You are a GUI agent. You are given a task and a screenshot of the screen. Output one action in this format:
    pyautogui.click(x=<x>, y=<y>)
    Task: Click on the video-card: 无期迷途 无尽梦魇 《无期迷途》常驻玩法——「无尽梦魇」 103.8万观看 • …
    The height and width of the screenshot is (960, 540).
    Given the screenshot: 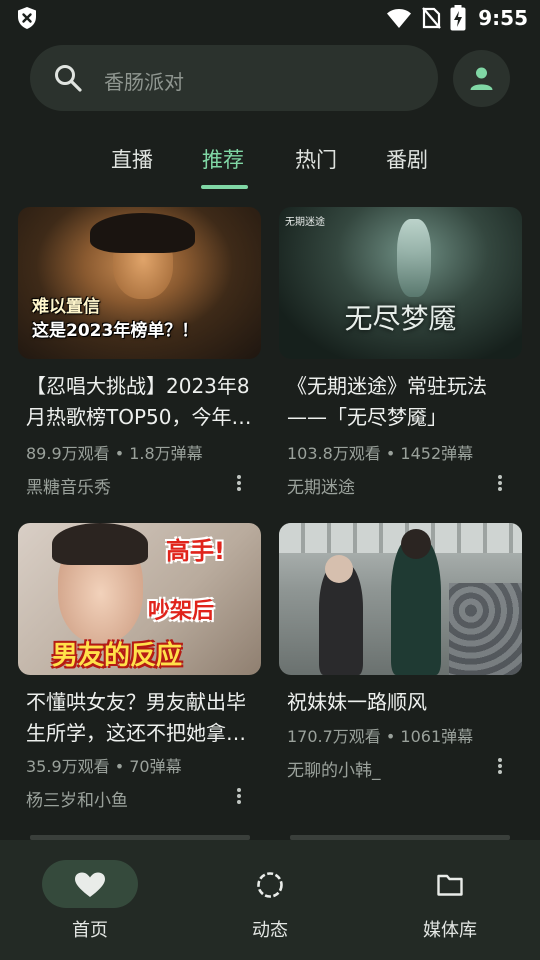 What is the action you would take?
    pyautogui.click(x=400, y=352)
    